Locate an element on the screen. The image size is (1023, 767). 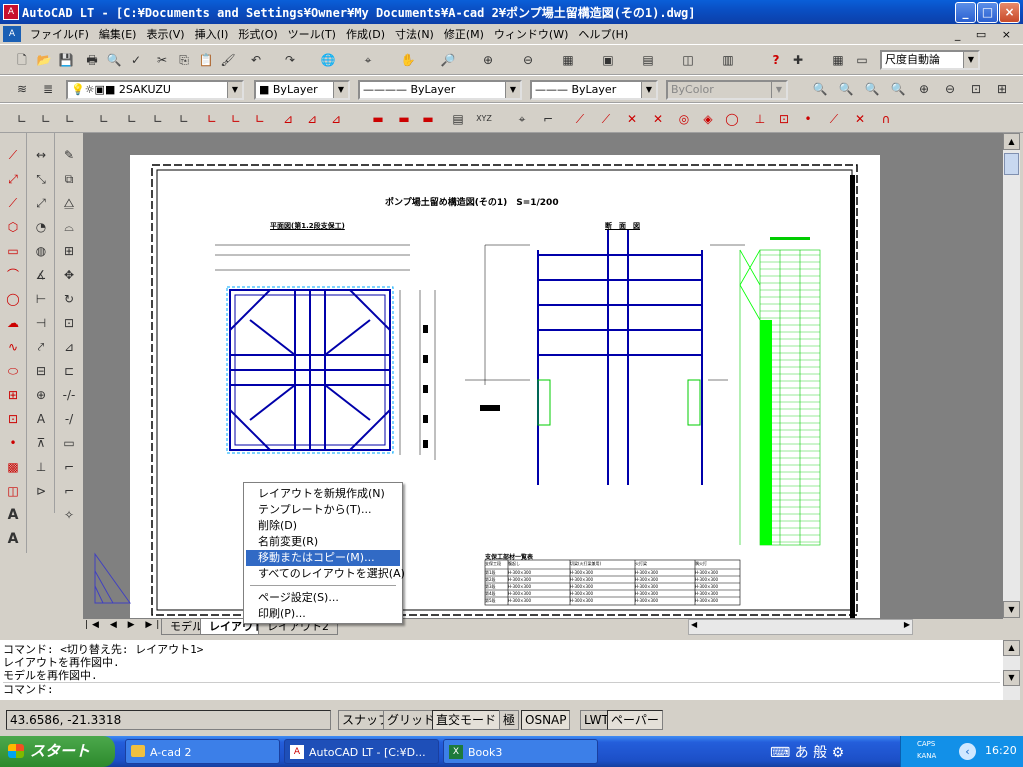
copy-icon: ⎘ is located at coordinates (184, 60).